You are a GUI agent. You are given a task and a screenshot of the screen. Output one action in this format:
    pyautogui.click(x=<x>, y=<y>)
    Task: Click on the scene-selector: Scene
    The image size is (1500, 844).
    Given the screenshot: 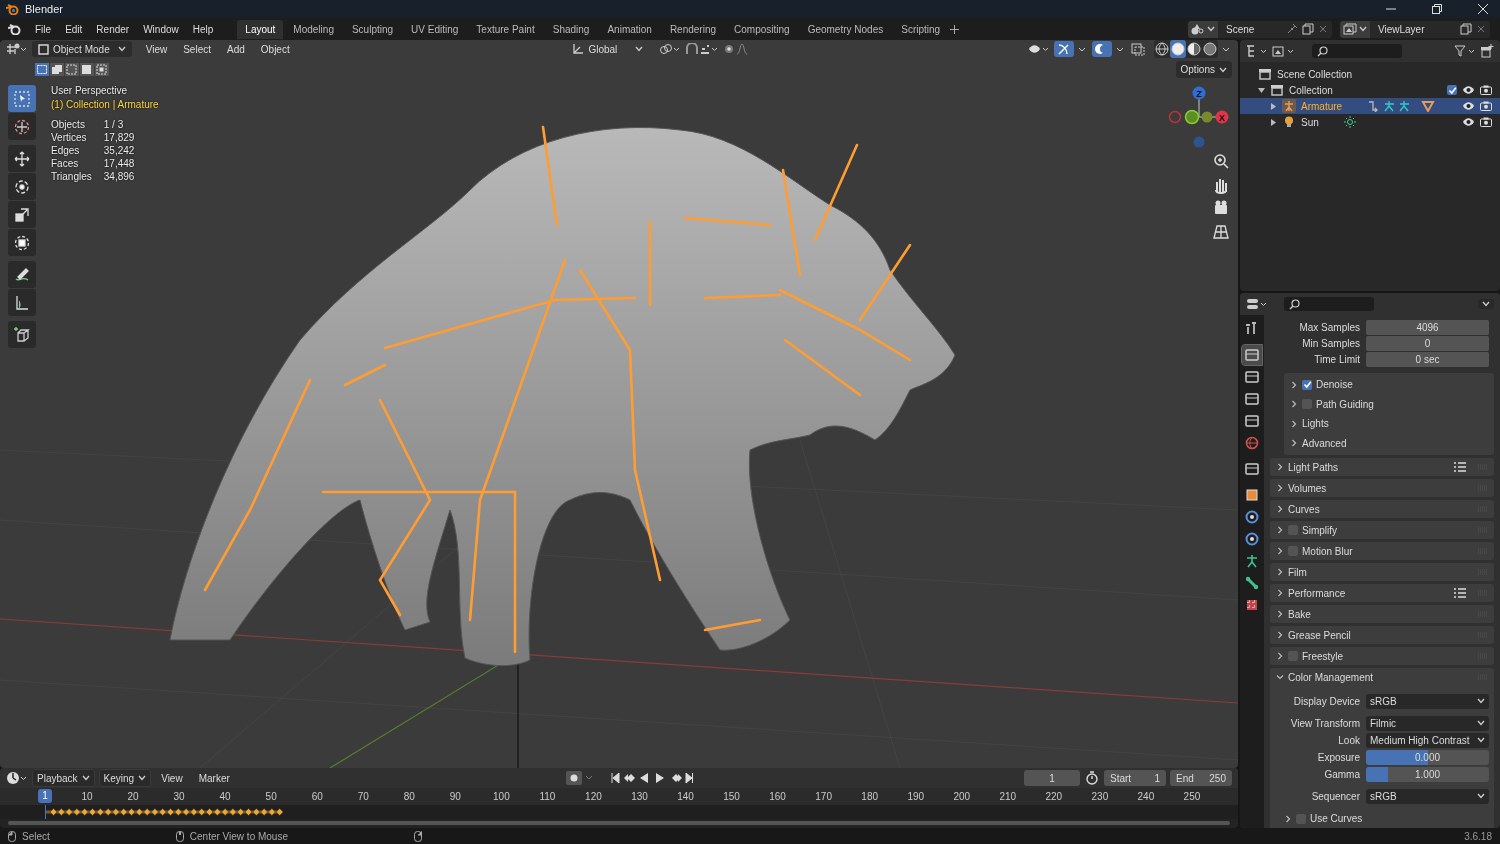 What is the action you would take?
    pyautogui.click(x=1260, y=29)
    